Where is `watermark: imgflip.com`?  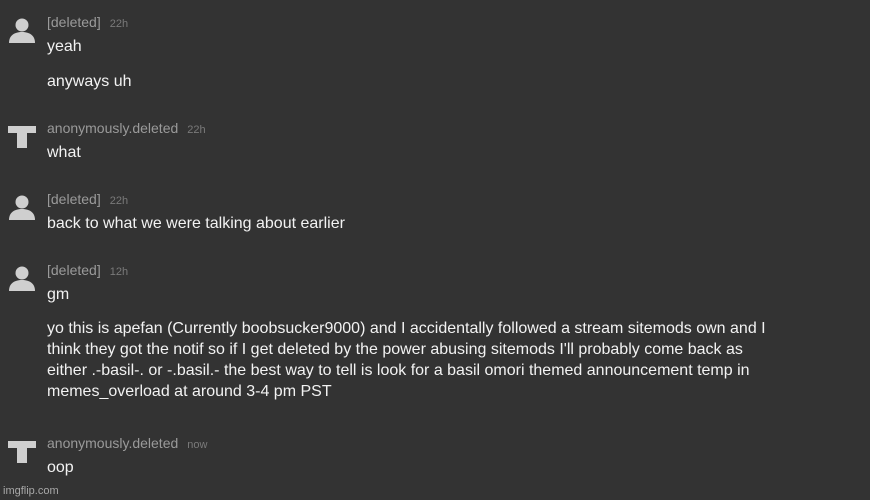 watermark: imgflip.com is located at coordinates (31, 491).